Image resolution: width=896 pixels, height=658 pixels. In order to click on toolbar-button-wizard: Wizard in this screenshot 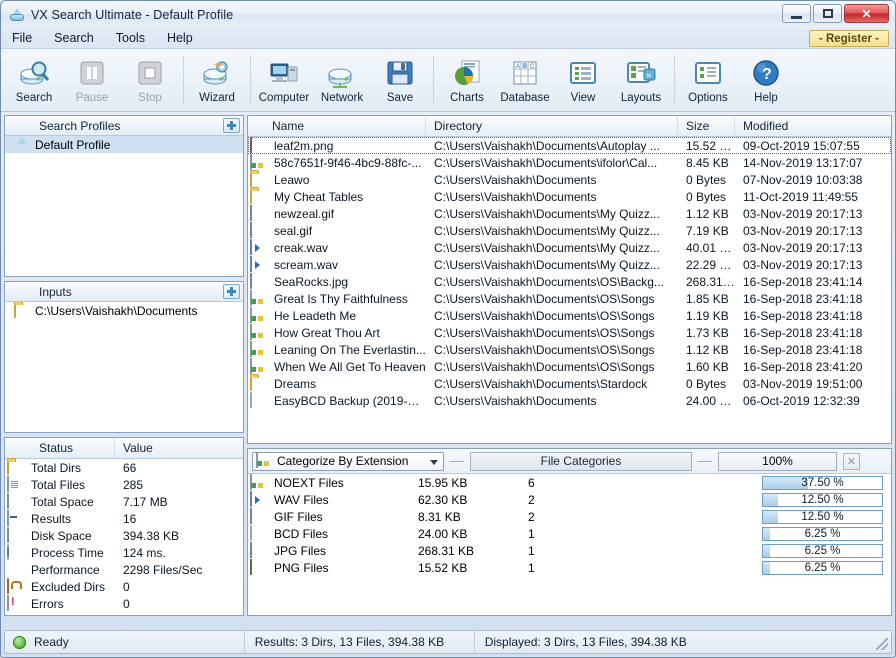, I will do `click(217, 80)`.